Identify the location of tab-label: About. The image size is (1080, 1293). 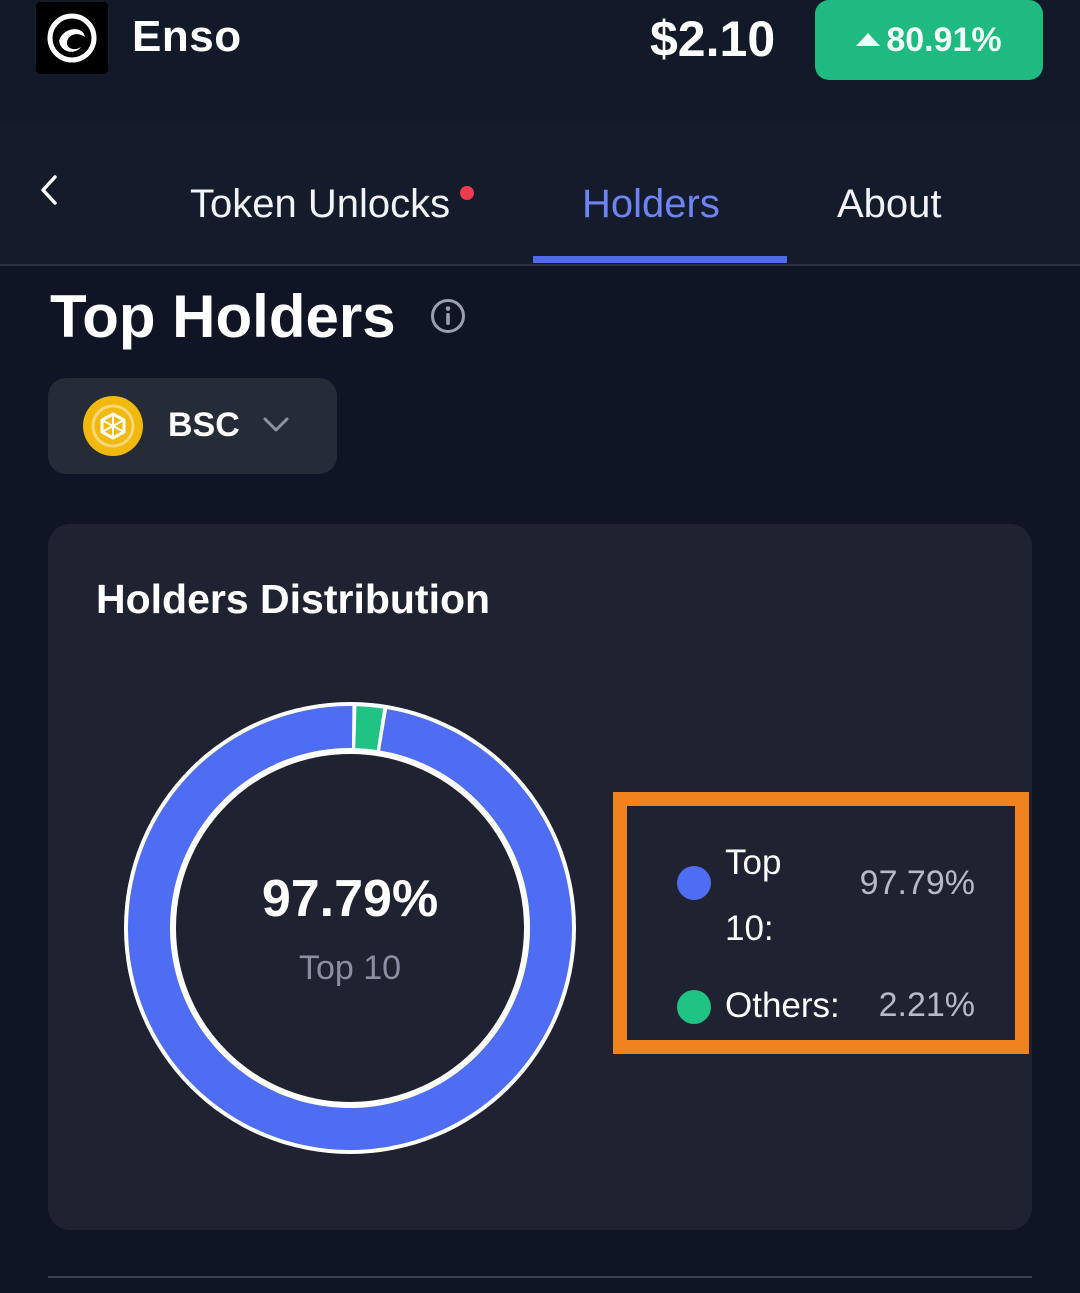
(889, 204).